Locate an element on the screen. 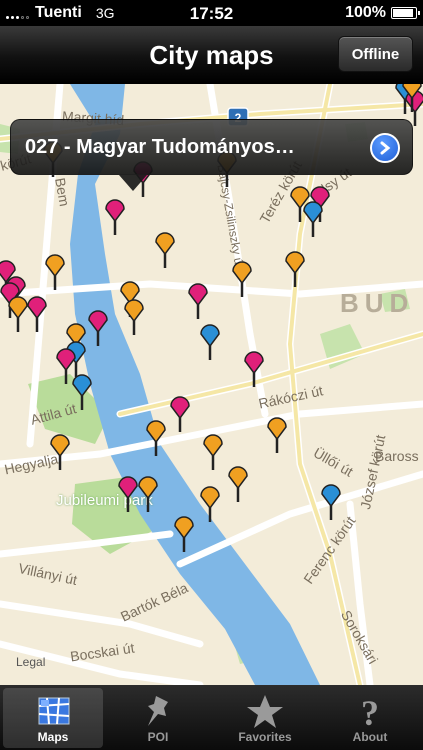 The height and width of the screenshot is (750, 423). battery-percent: 100% is located at coordinates (365, 12).